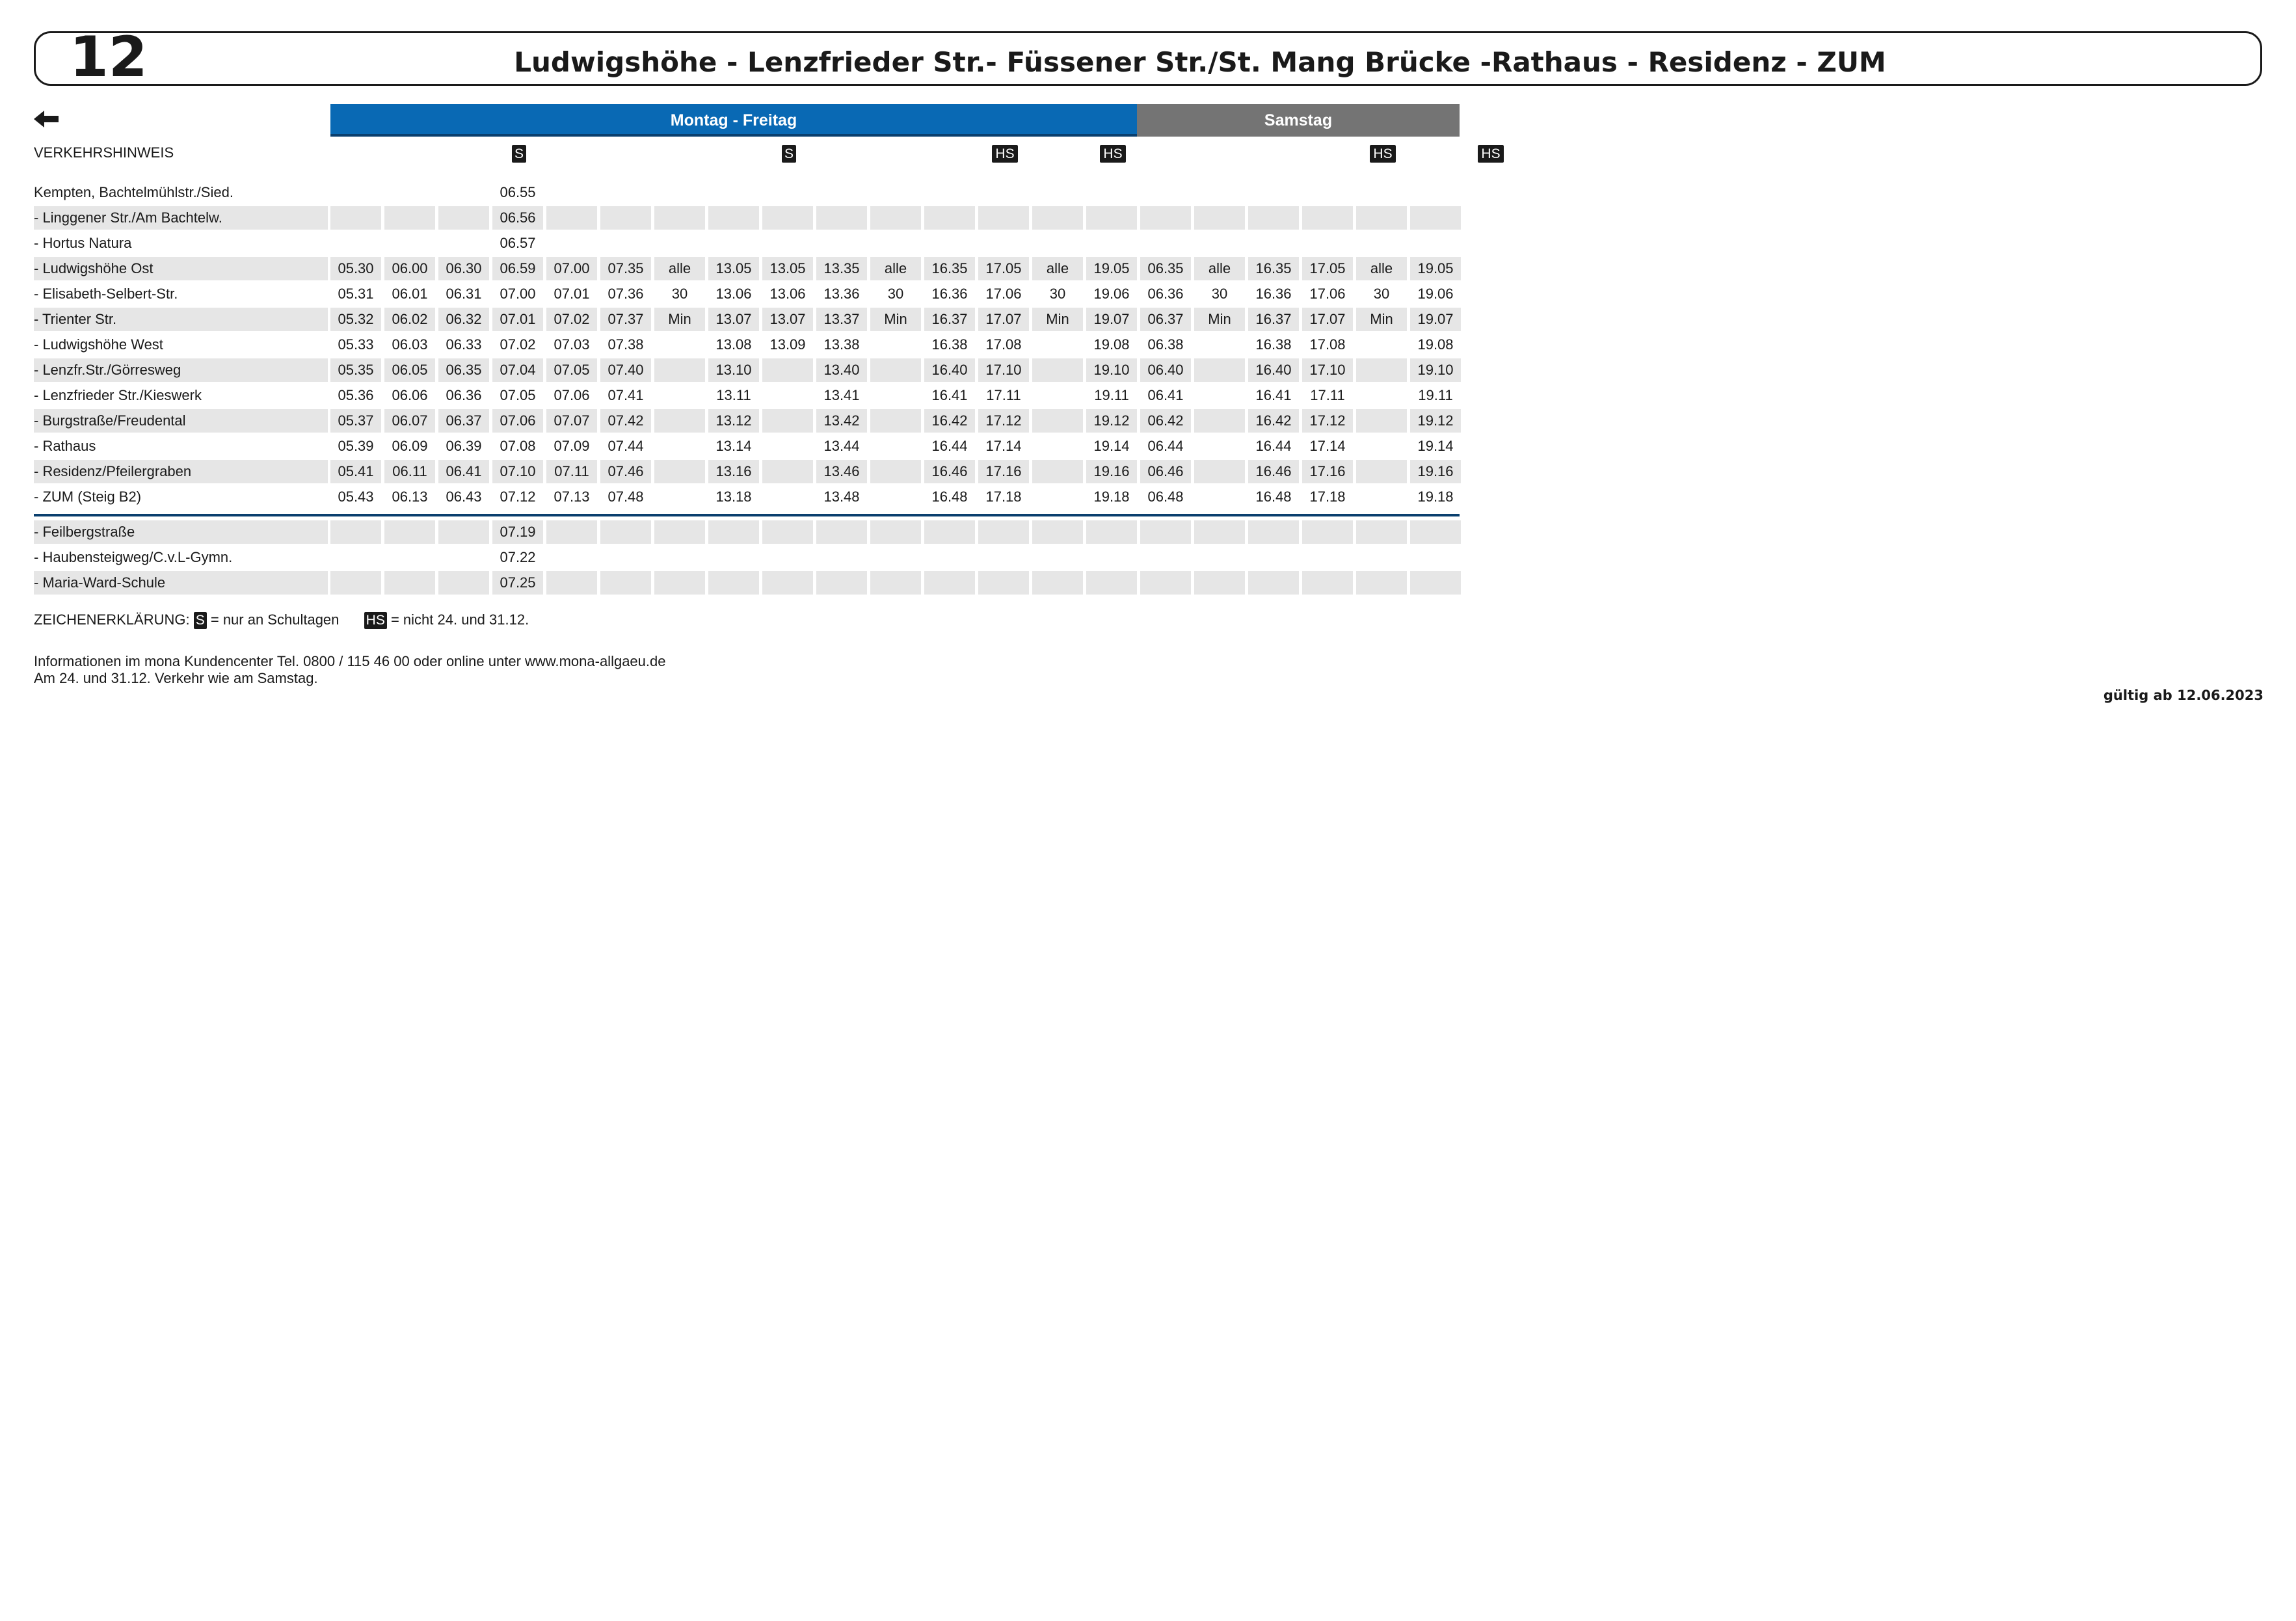 This screenshot has height=1621, width=2296. What do you see at coordinates (733, 421) in the screenshot?
I see `time-cell: 13.12` at bounding box center [733, 421].